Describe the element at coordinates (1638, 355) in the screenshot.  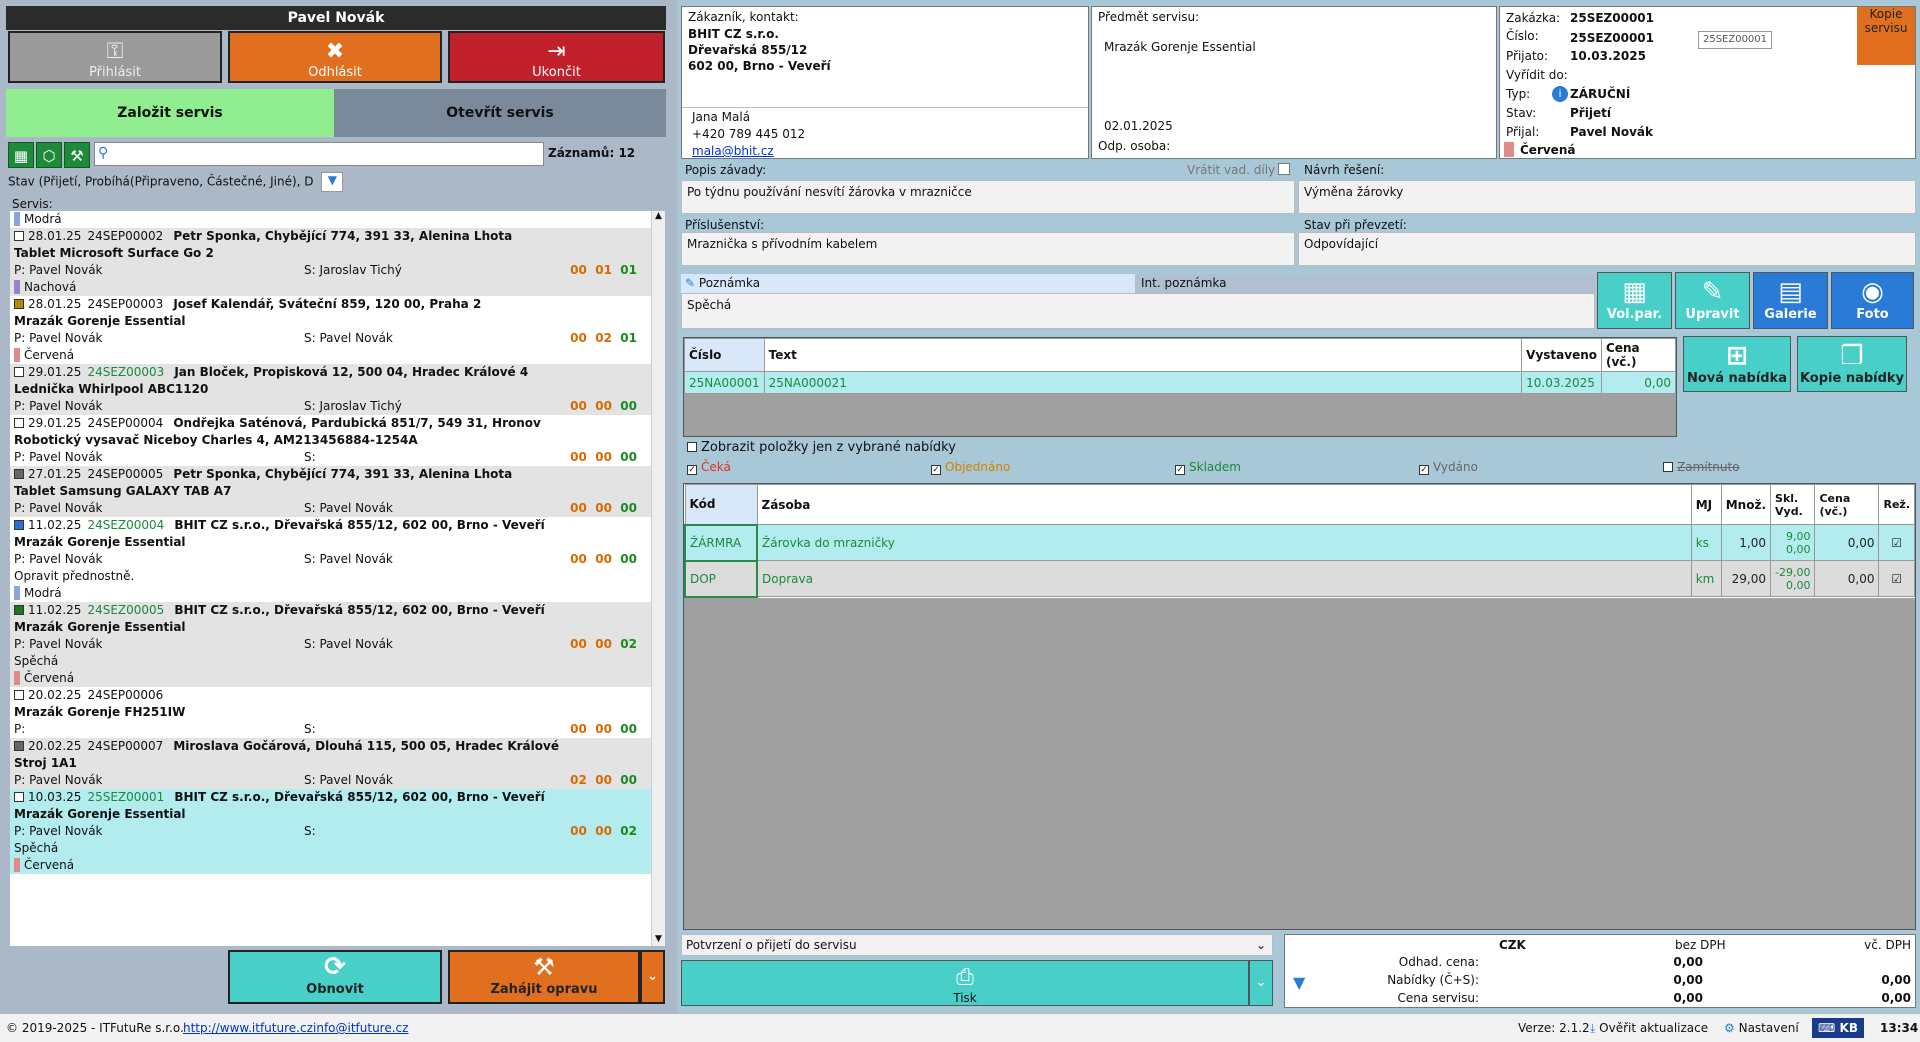
I see `offers-header-price: Cena (vč.)` at that location.